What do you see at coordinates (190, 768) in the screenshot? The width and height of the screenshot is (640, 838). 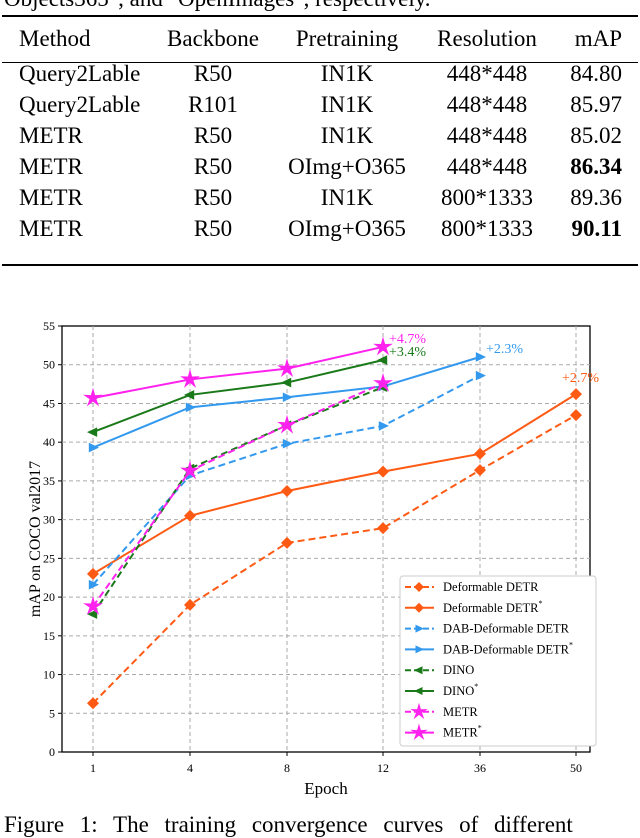 I see `x-tick-label: 4` at bounding box center [190, 768].